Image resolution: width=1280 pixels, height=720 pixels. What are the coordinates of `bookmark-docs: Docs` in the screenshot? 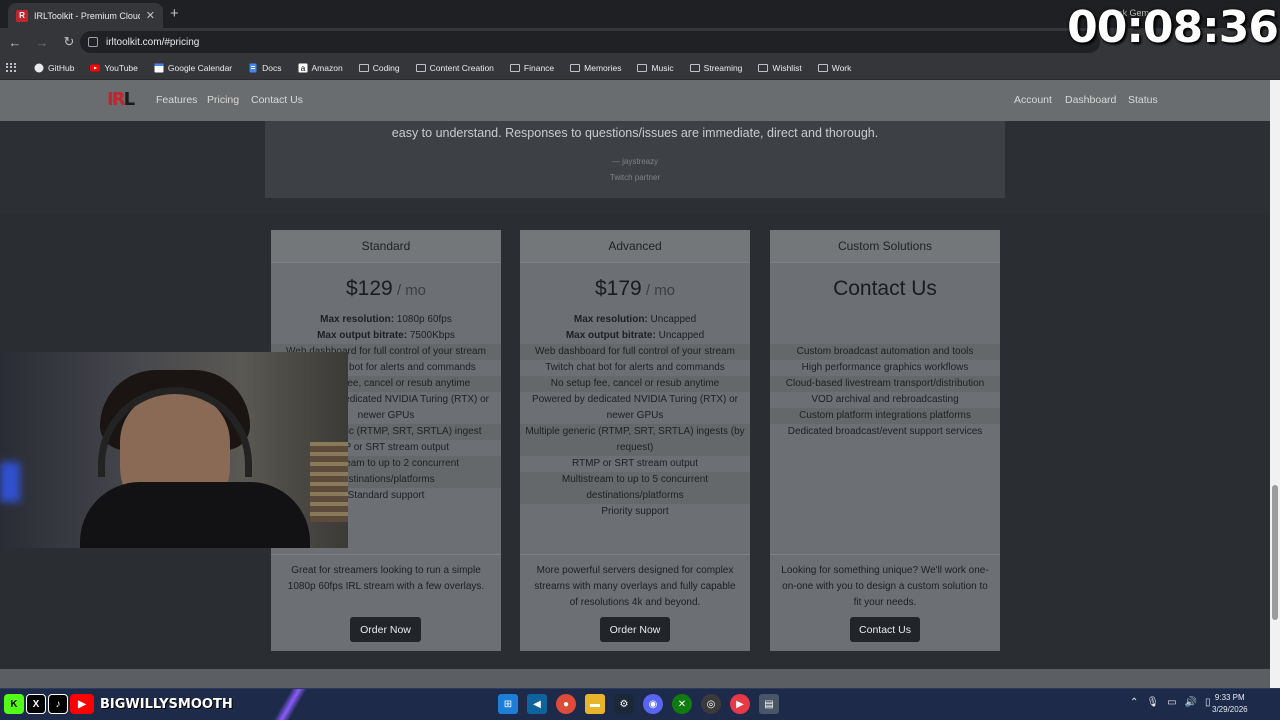 It's located at (264, 68).